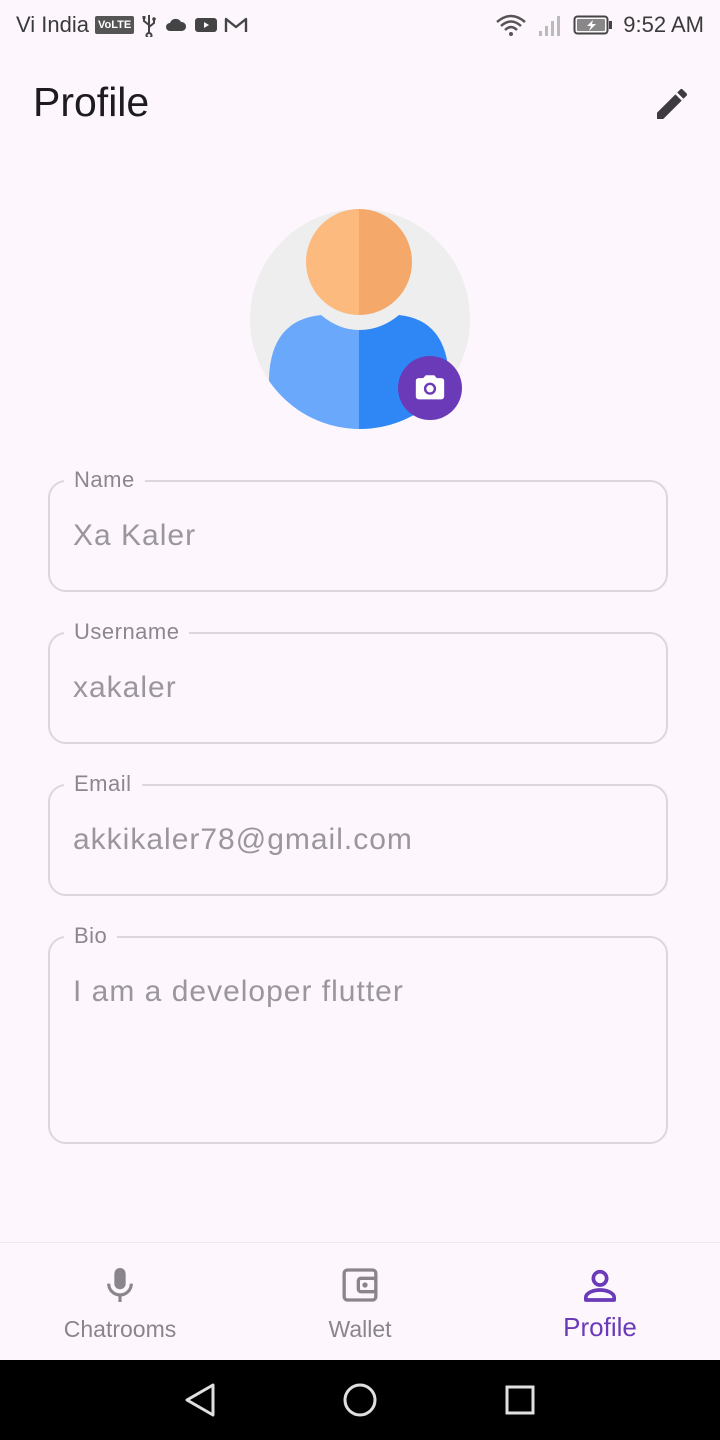 Image resolution: width=720 pixels, height=1440 pixels. I want to click on pencil-icon, so click(672, 103).